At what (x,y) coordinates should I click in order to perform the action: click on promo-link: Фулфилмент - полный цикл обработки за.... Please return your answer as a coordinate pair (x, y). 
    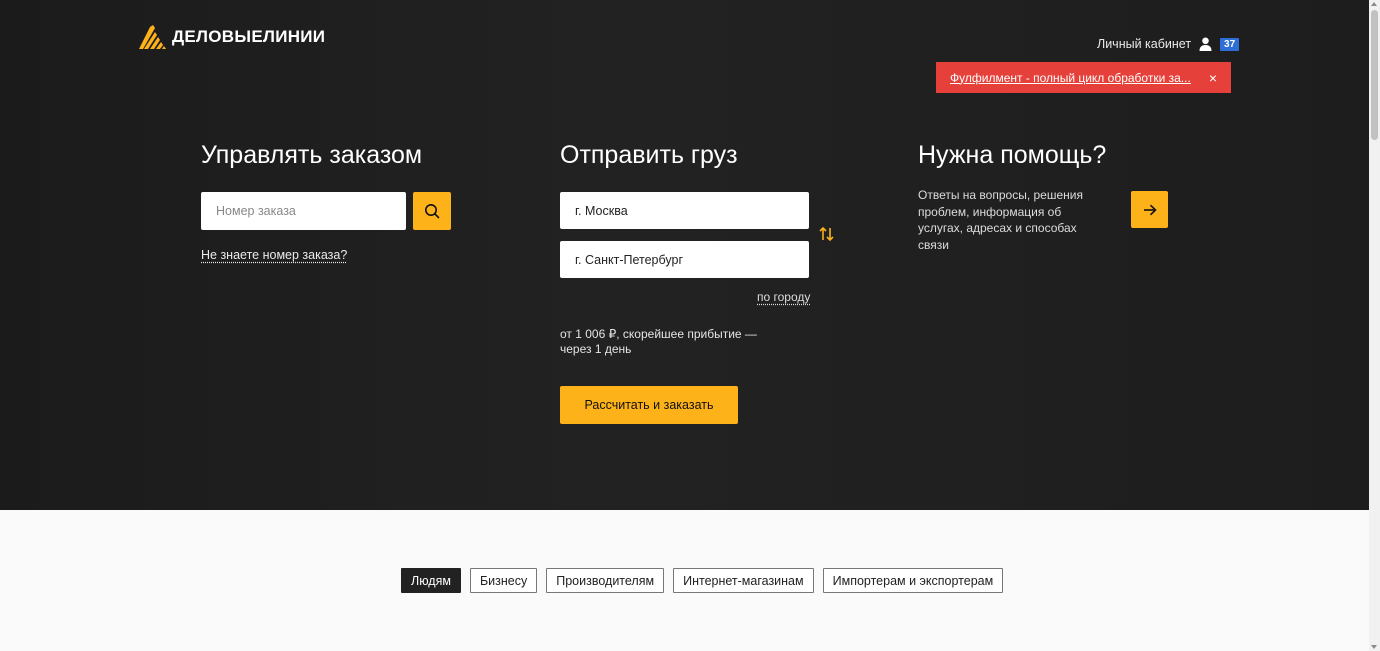
    Looking at the image, I should click on (1079, 78).